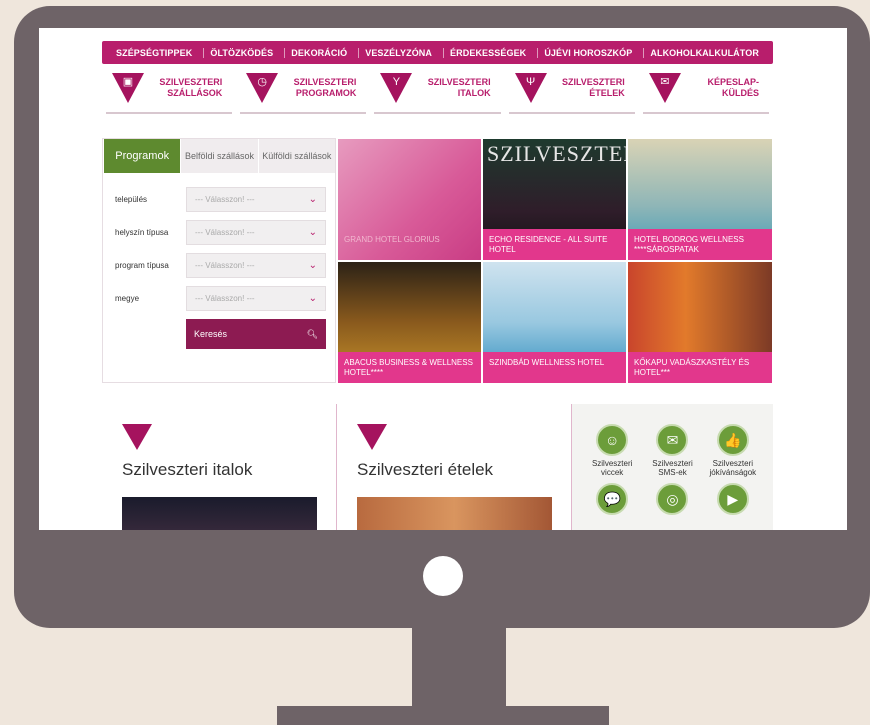 The image size is (870, 725). Describe the element at coordinates (219, 470) in the screenshot. I see `section-title: Szilveszteri italok` at that location.